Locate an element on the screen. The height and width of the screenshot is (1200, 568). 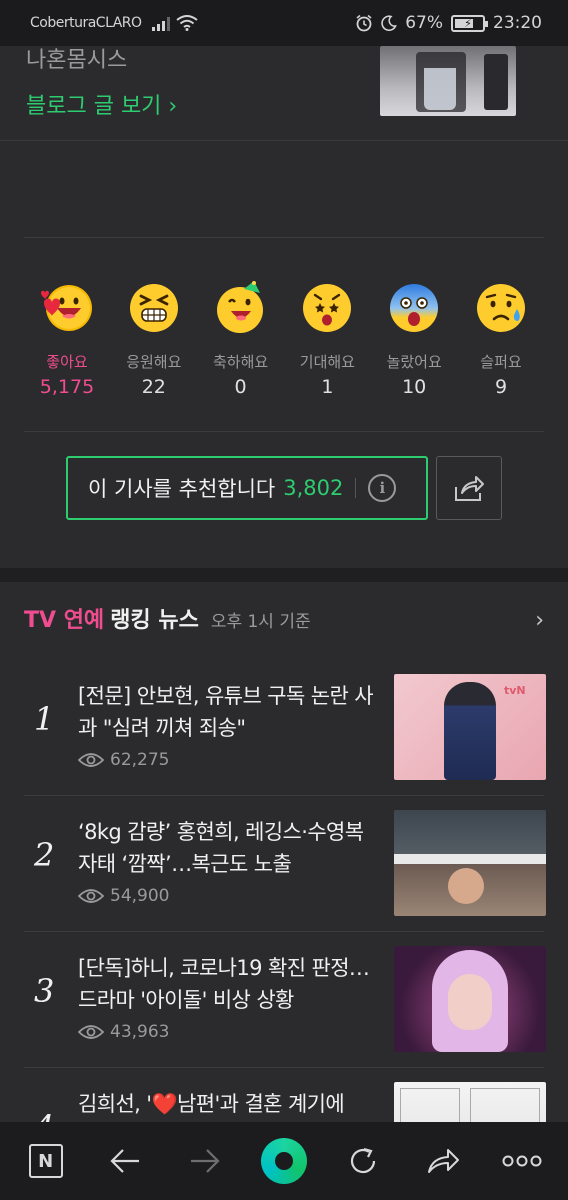
party-emoji-icon is located at coordinates (239, 307).